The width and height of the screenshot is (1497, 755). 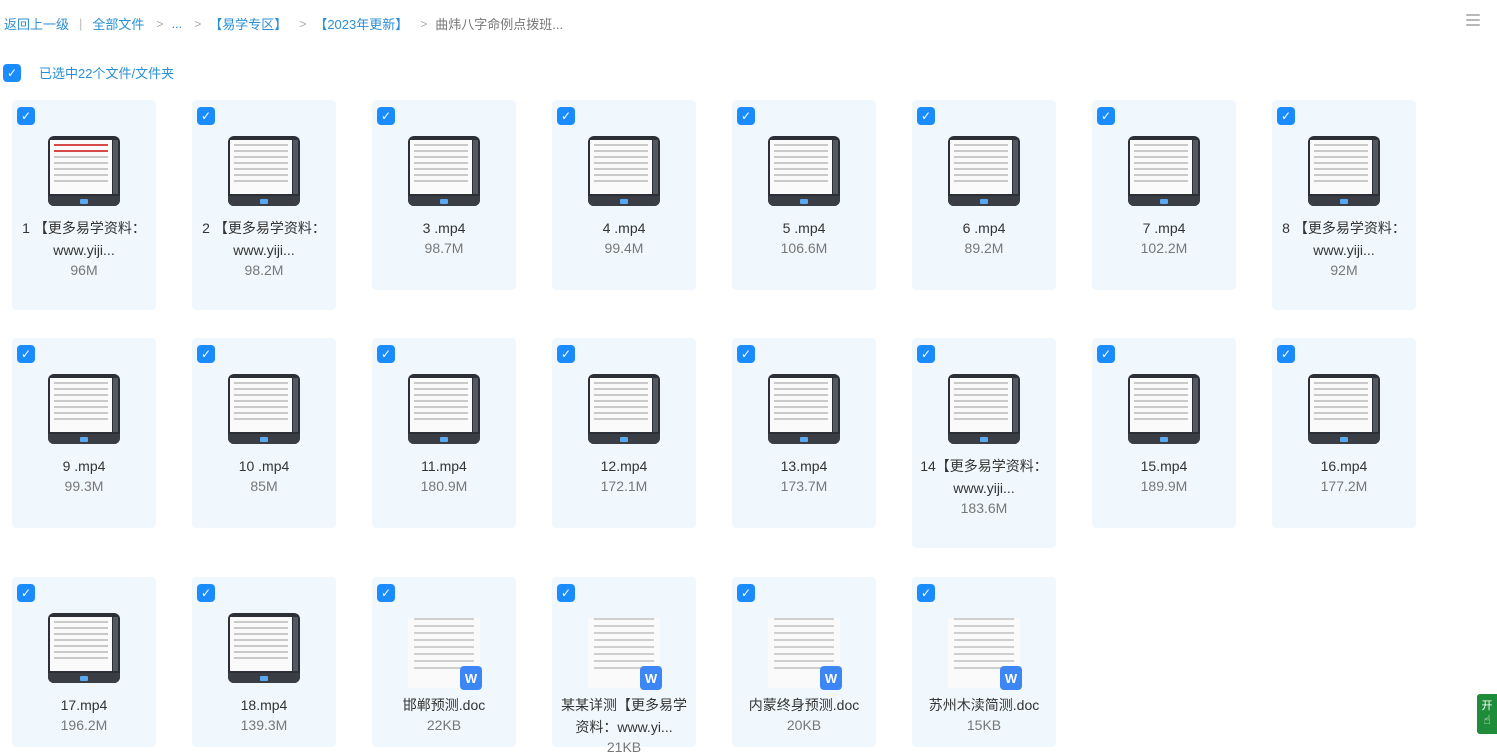 I want to click on doc-file-card: ✓ W 内蒙终身预测.doc 20KB, so click(x=804, y=662).